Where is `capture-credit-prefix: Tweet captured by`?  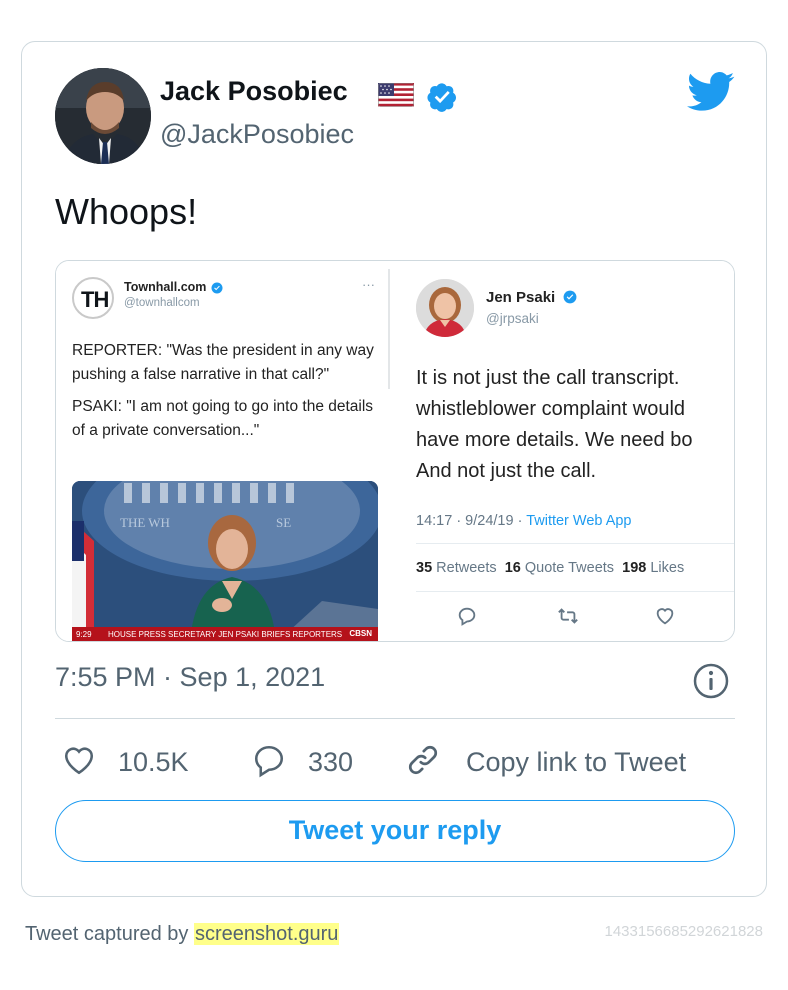 capture-credit-prefix: Tweet captured by is located at coordinates (109, 934).